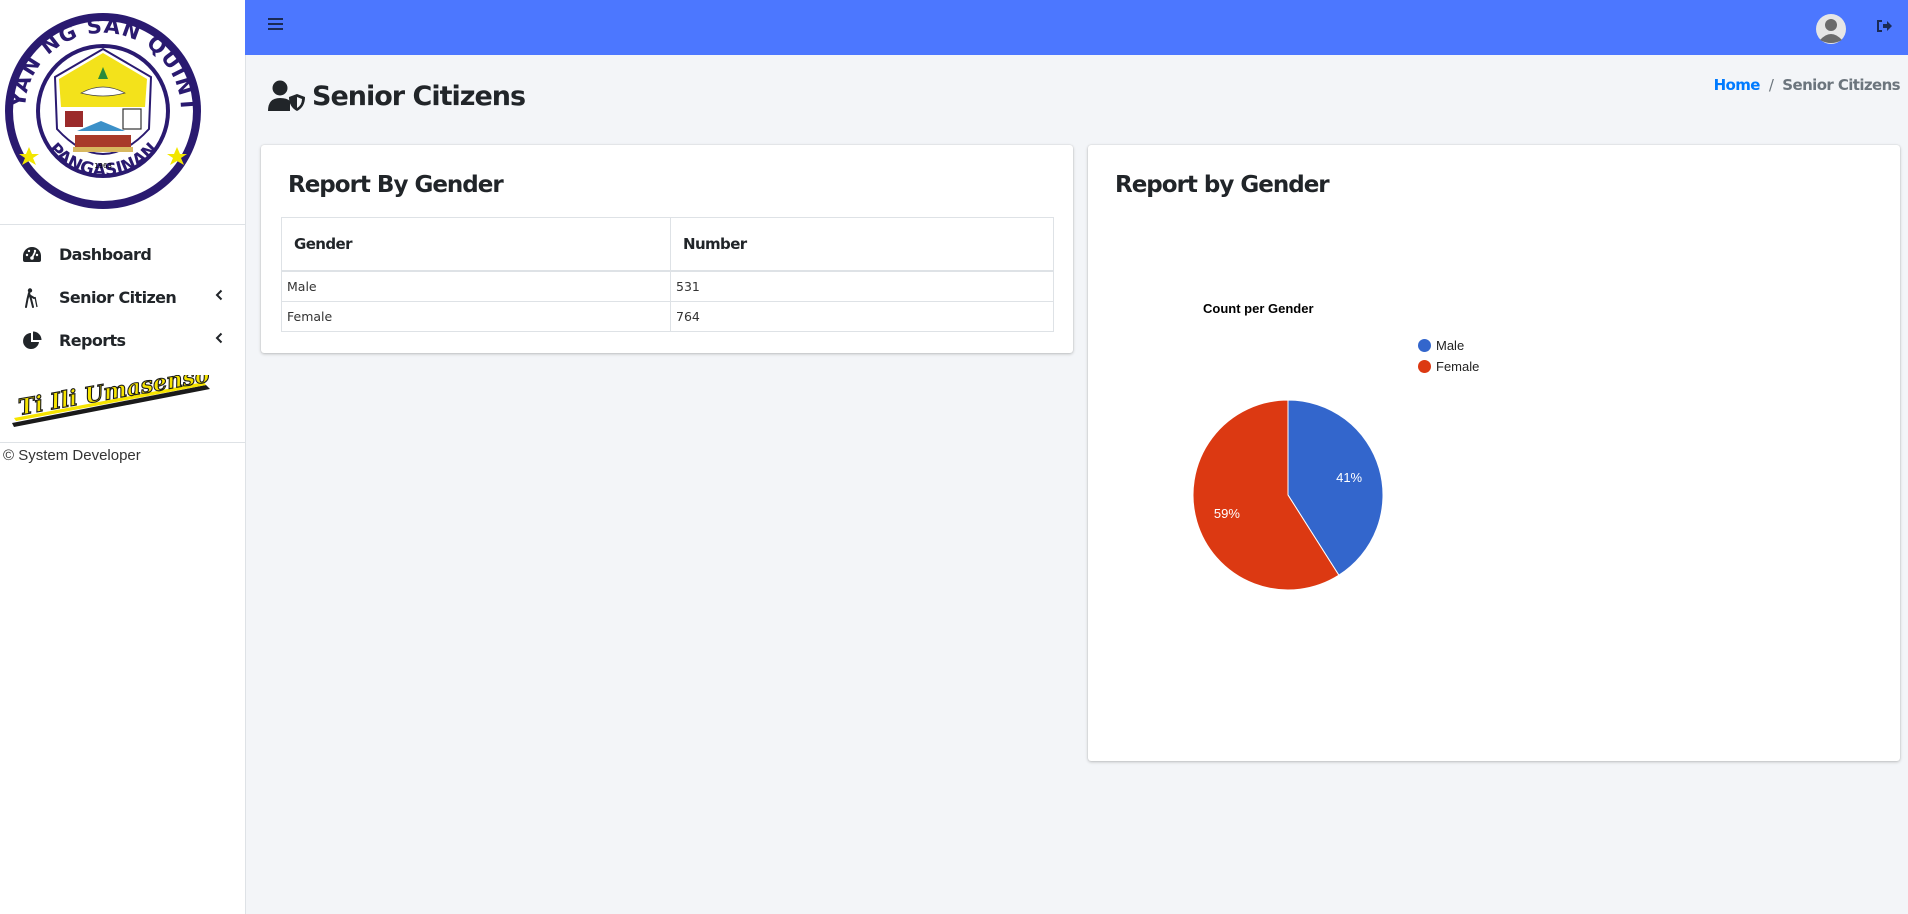 Image resolution: width=1908 pixels, height=914 pixels. What do you see at coordinates (103, 166) in the screenshot?
I see `seal-year: 1963` at bounding box center [103, 166].